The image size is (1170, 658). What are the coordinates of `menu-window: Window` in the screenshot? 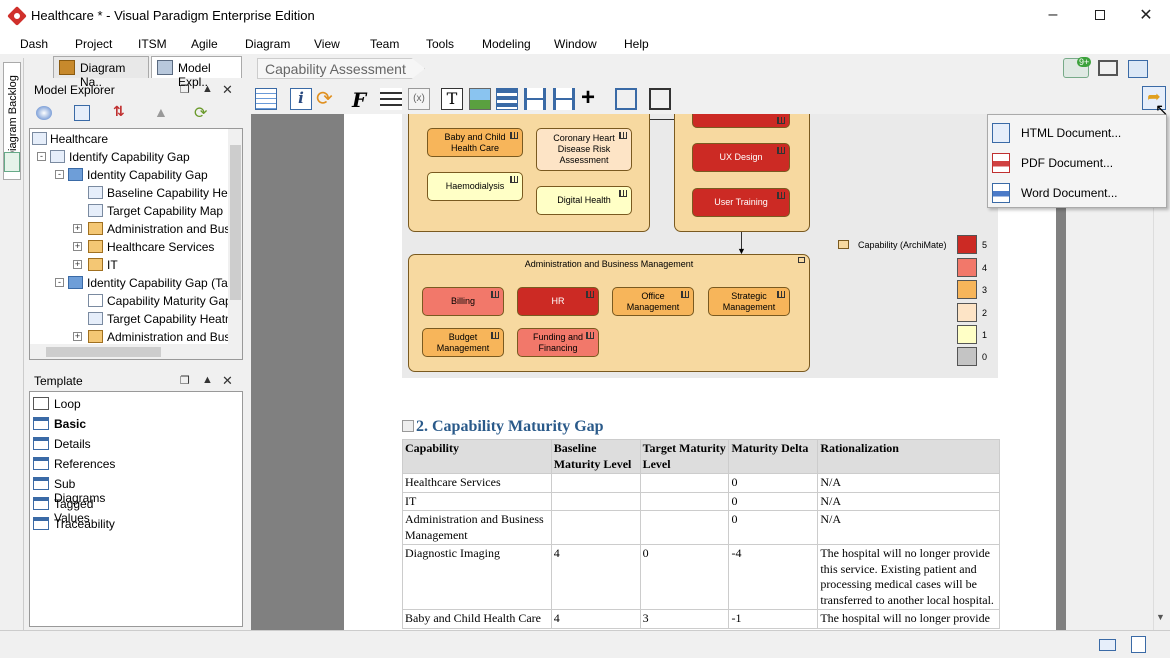 It's located at (575, 44).